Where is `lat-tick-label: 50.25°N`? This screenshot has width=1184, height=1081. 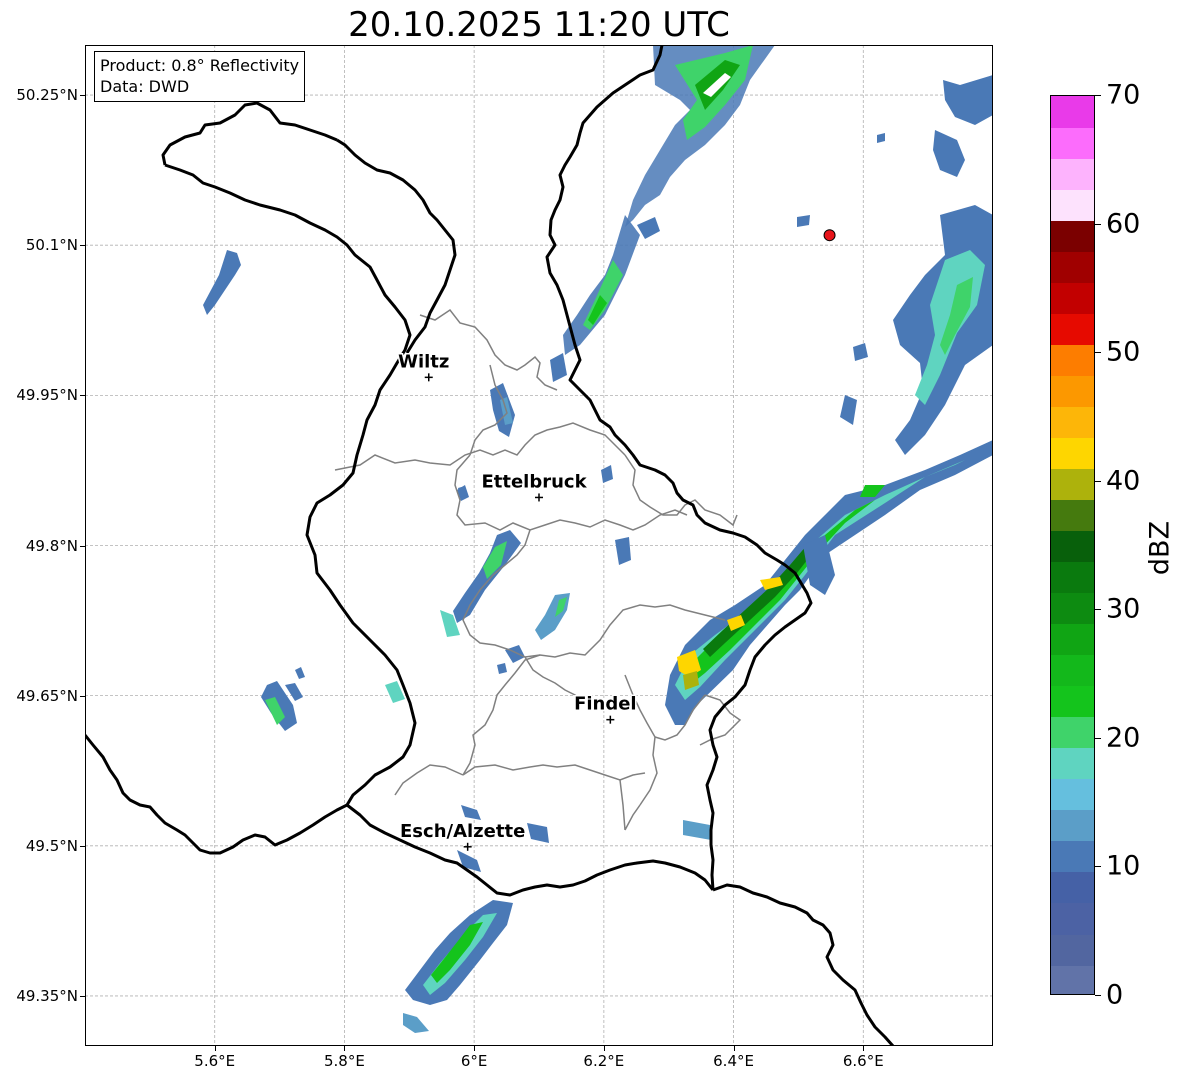
lat-tick-label: 50.25°N is located at coordinates (47, 95).